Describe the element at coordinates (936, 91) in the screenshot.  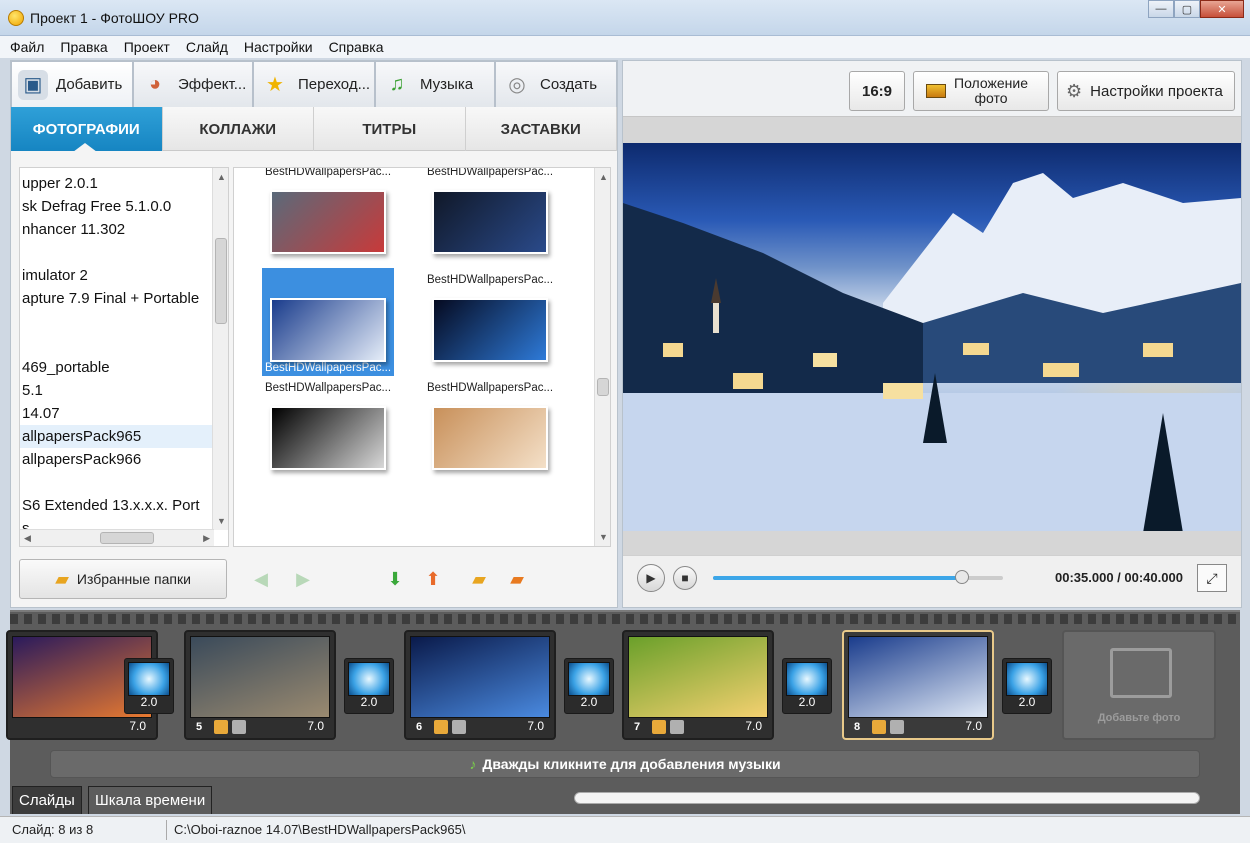
I see `picture-icon` at that location.